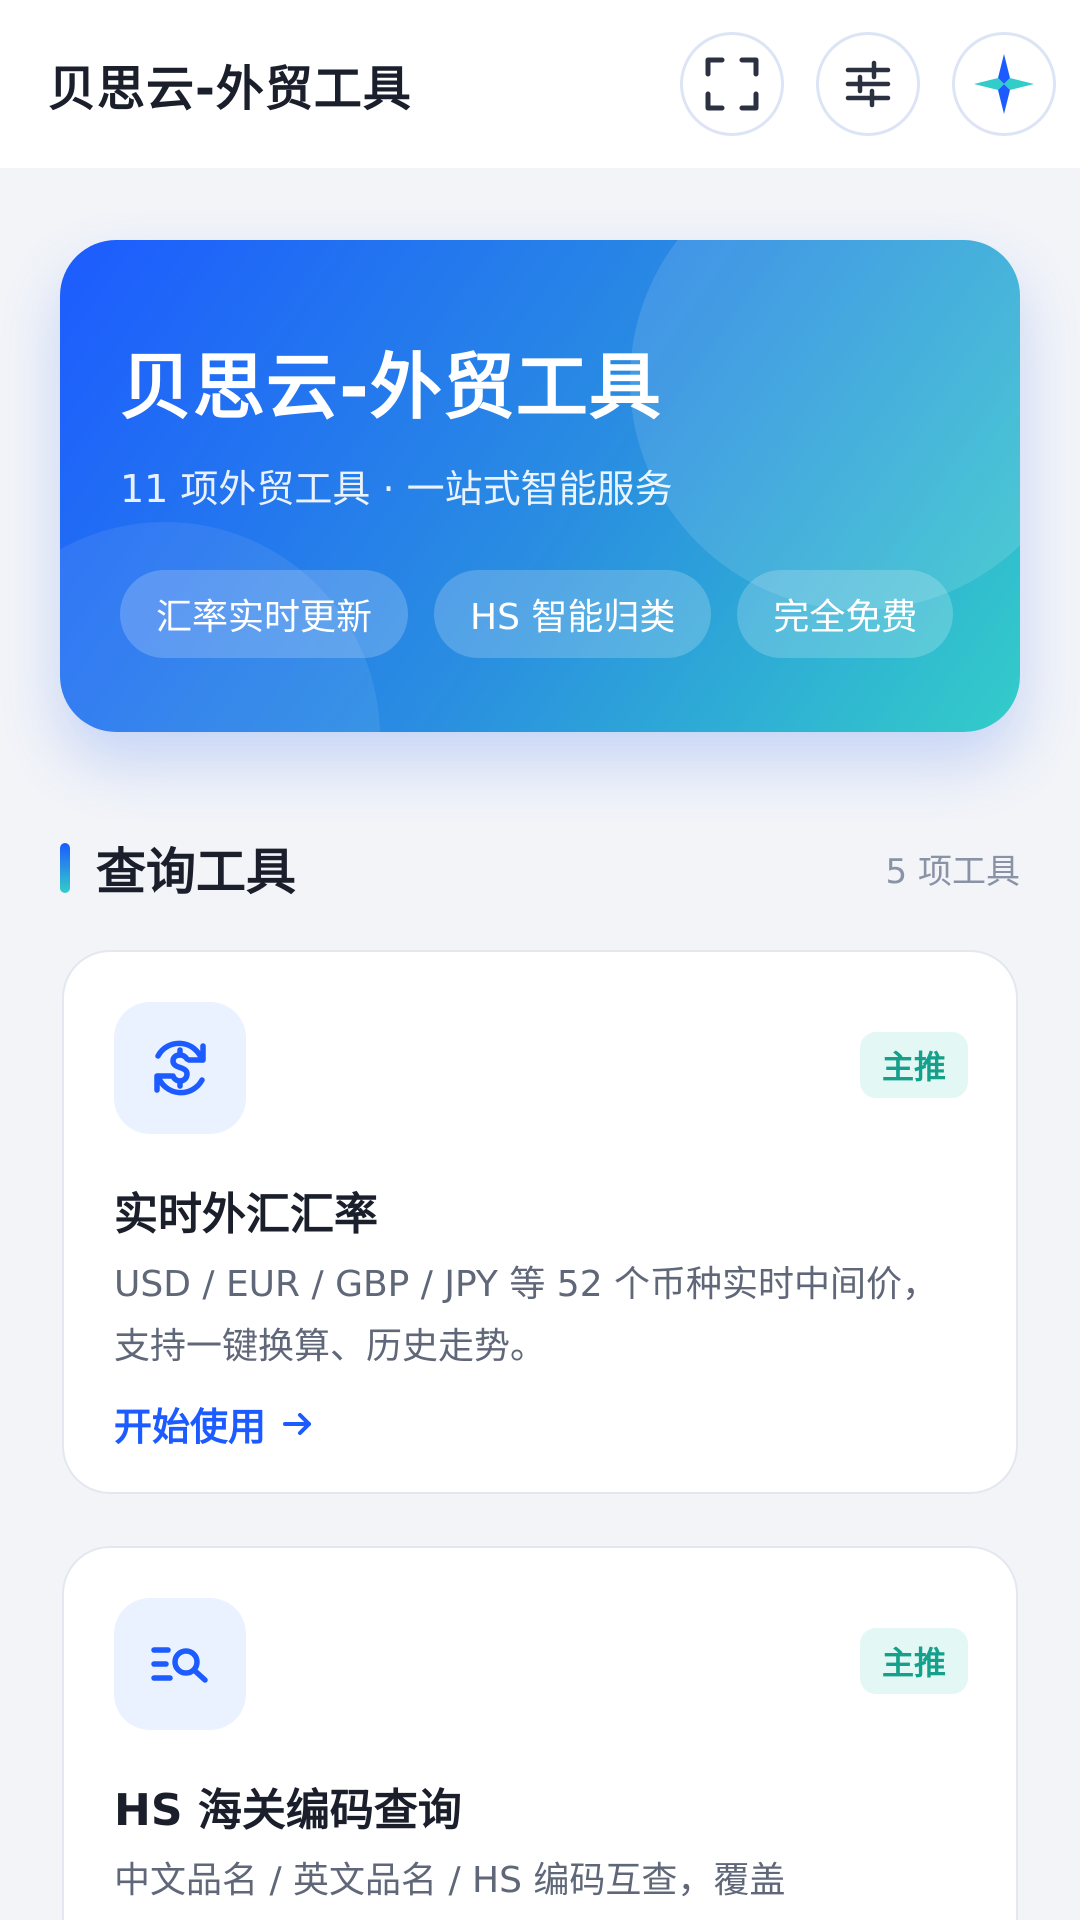 The height and width of the screenshot is (1920, 1080). Describe the element at coordinates (196, 872) in the screenshot. I see `section-title: 查询工具` at that location.